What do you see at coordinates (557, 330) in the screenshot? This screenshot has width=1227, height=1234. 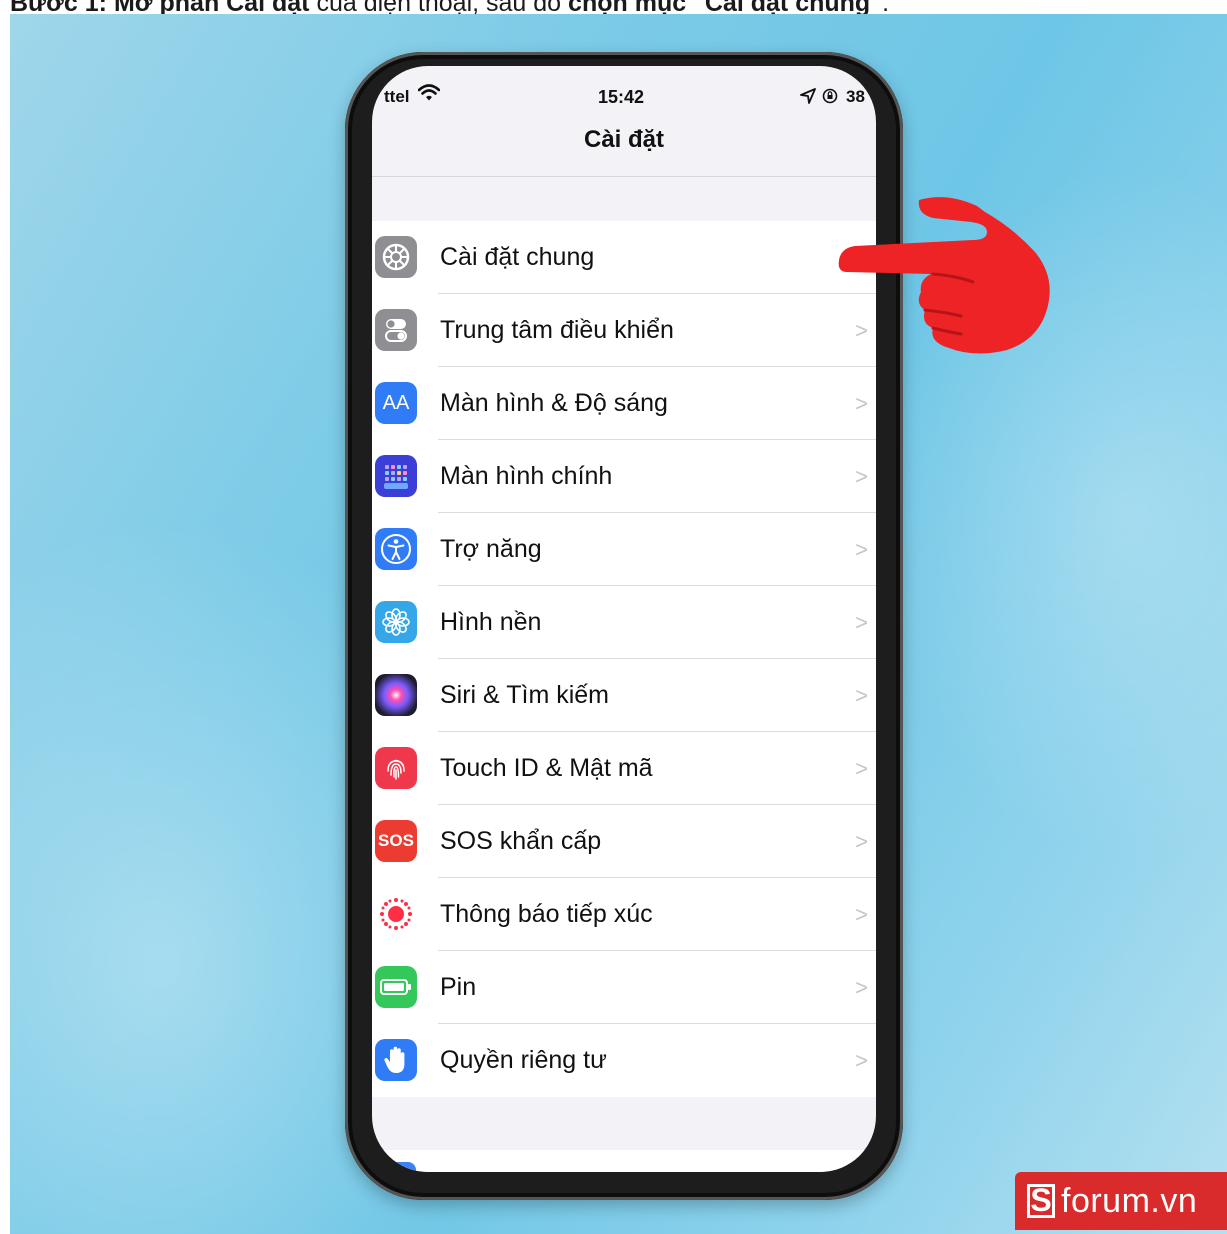 I see `settings-row-label: Trung tâm điều khiển` at bounding box center [557, 330].